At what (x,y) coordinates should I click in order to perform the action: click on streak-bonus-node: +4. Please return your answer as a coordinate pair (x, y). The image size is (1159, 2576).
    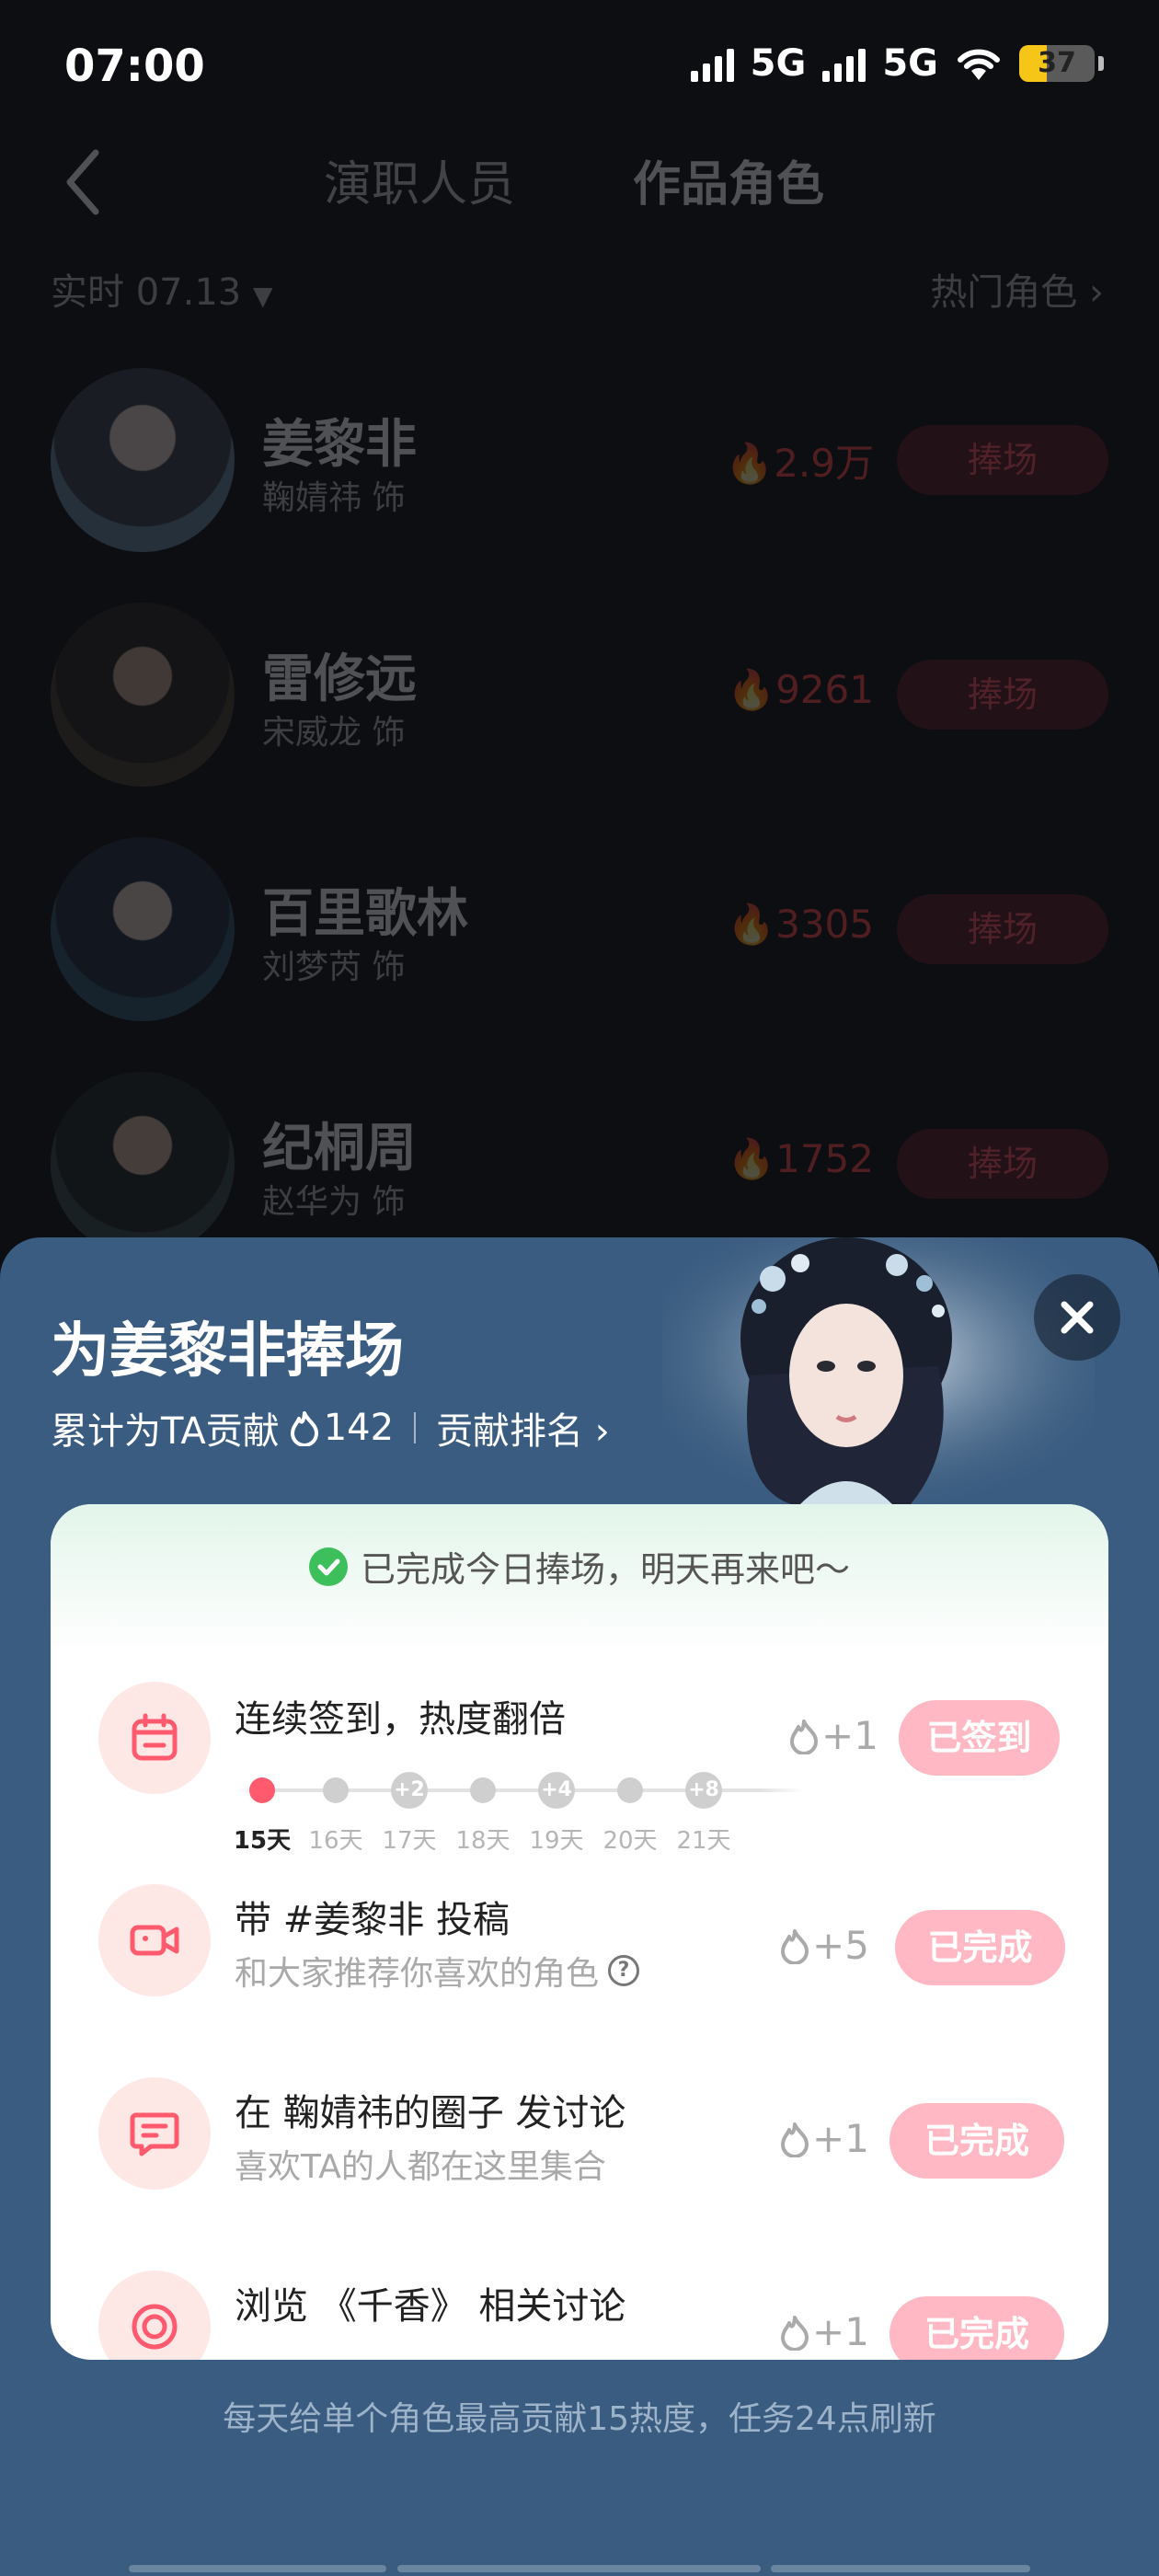
    Looking at the image, I should click on (556, 1790).